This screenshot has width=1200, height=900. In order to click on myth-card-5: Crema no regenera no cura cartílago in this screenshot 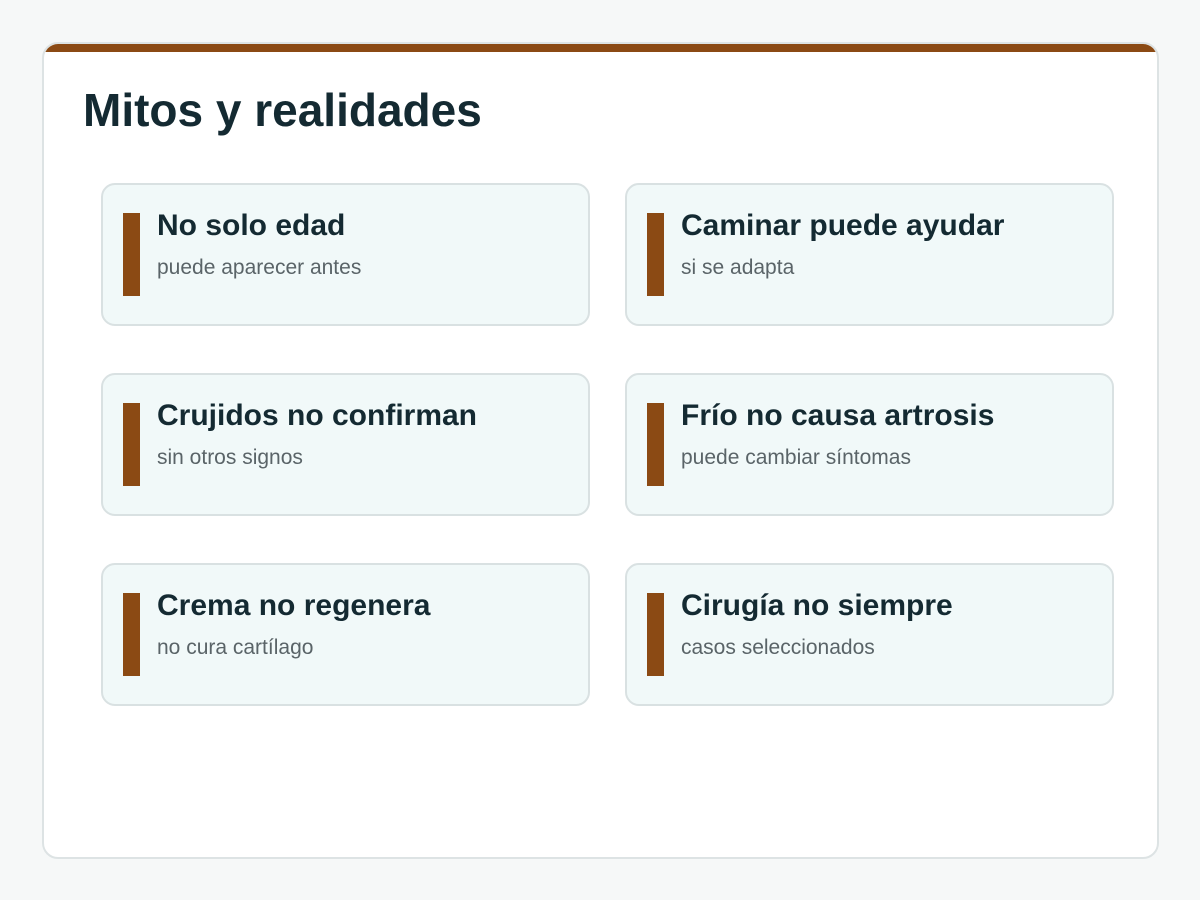, I will do `click(345, 634)`.